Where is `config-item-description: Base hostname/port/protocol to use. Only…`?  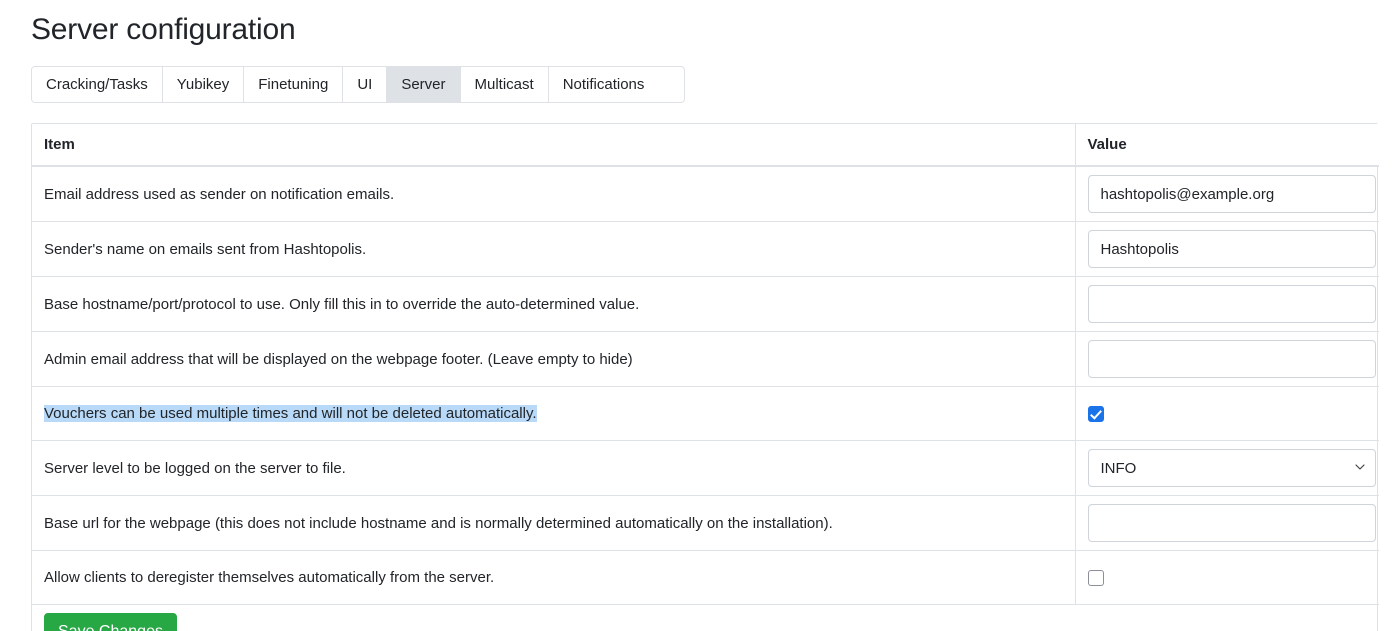 config-item-description: Base hostname/port/protocol to use. Only… is located at coordinates (342, 304).